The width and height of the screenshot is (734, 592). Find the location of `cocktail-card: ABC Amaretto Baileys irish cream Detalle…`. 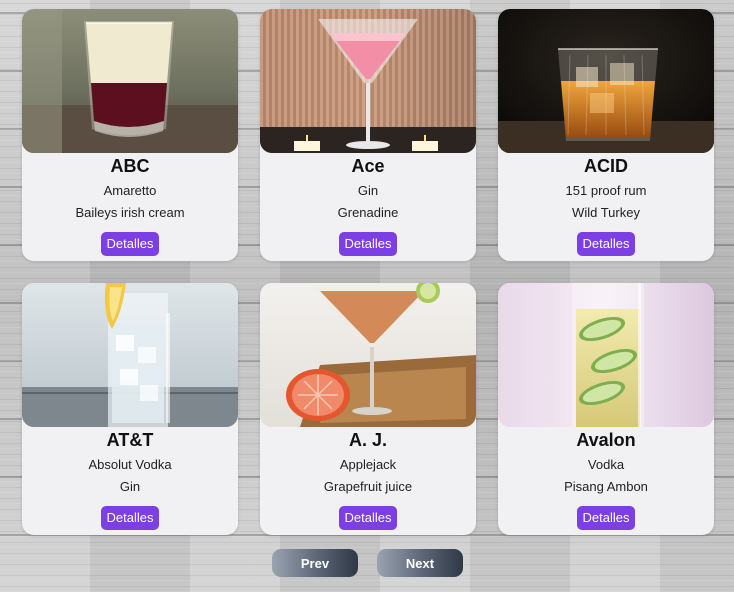

cocktail-card: ABC Amaretto Baileys irish cream Detalle… is located at coordinates (130, 135).